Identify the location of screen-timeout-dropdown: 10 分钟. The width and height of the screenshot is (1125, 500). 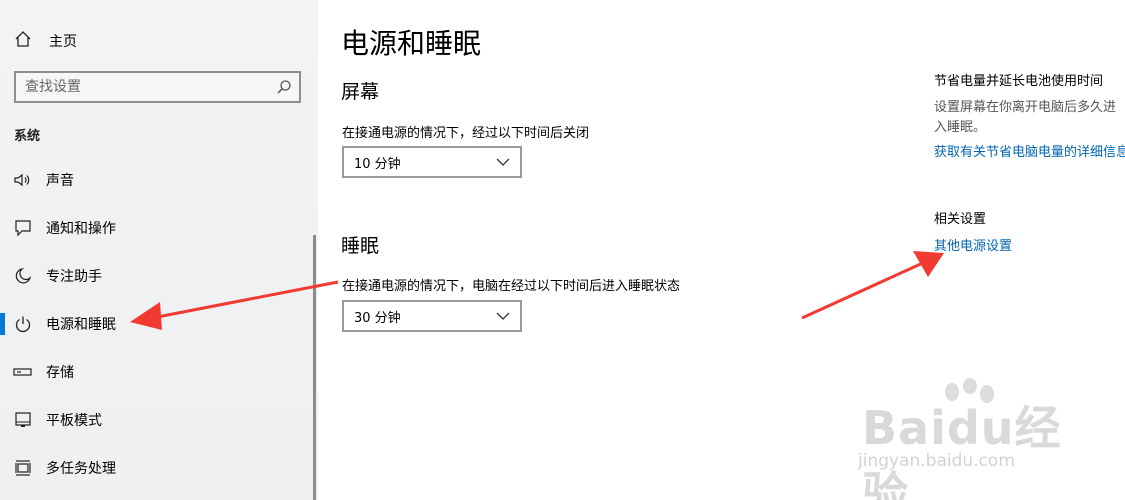
(432, 162).